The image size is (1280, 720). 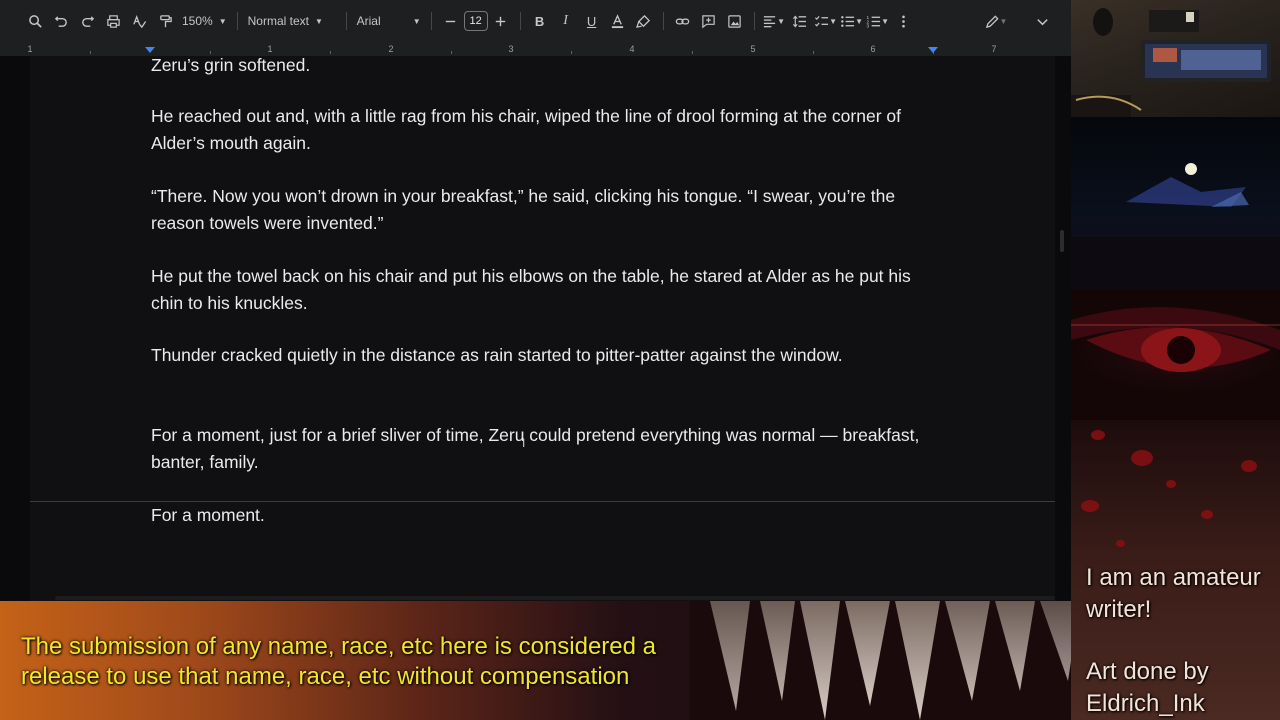 What do you see at coordinates (822, 21) in the screenshot?
I see `checklist-icon` at bounding box center [822, 21].